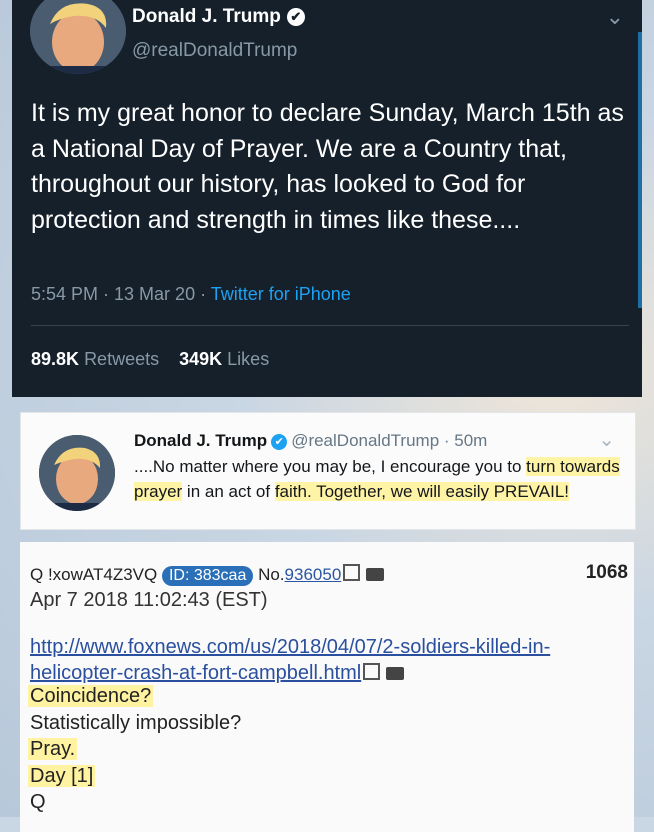 The height and width of the screenshot is (832, 654). Describe the element at coordinates (248, 359) in the screenshot. I see `likes-label: Likes` at that location.